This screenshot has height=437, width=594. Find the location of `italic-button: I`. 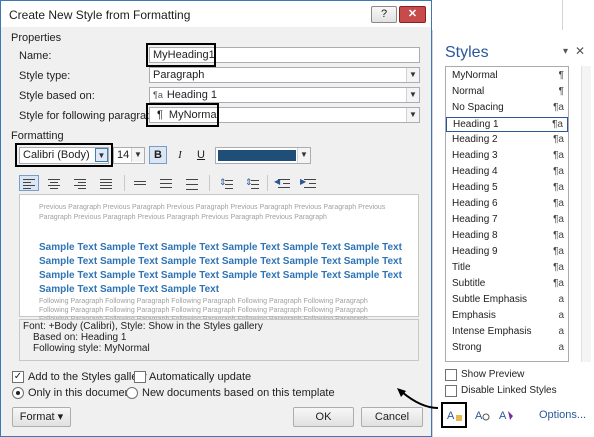

italic-button: I is located at coordinates (180, 155).